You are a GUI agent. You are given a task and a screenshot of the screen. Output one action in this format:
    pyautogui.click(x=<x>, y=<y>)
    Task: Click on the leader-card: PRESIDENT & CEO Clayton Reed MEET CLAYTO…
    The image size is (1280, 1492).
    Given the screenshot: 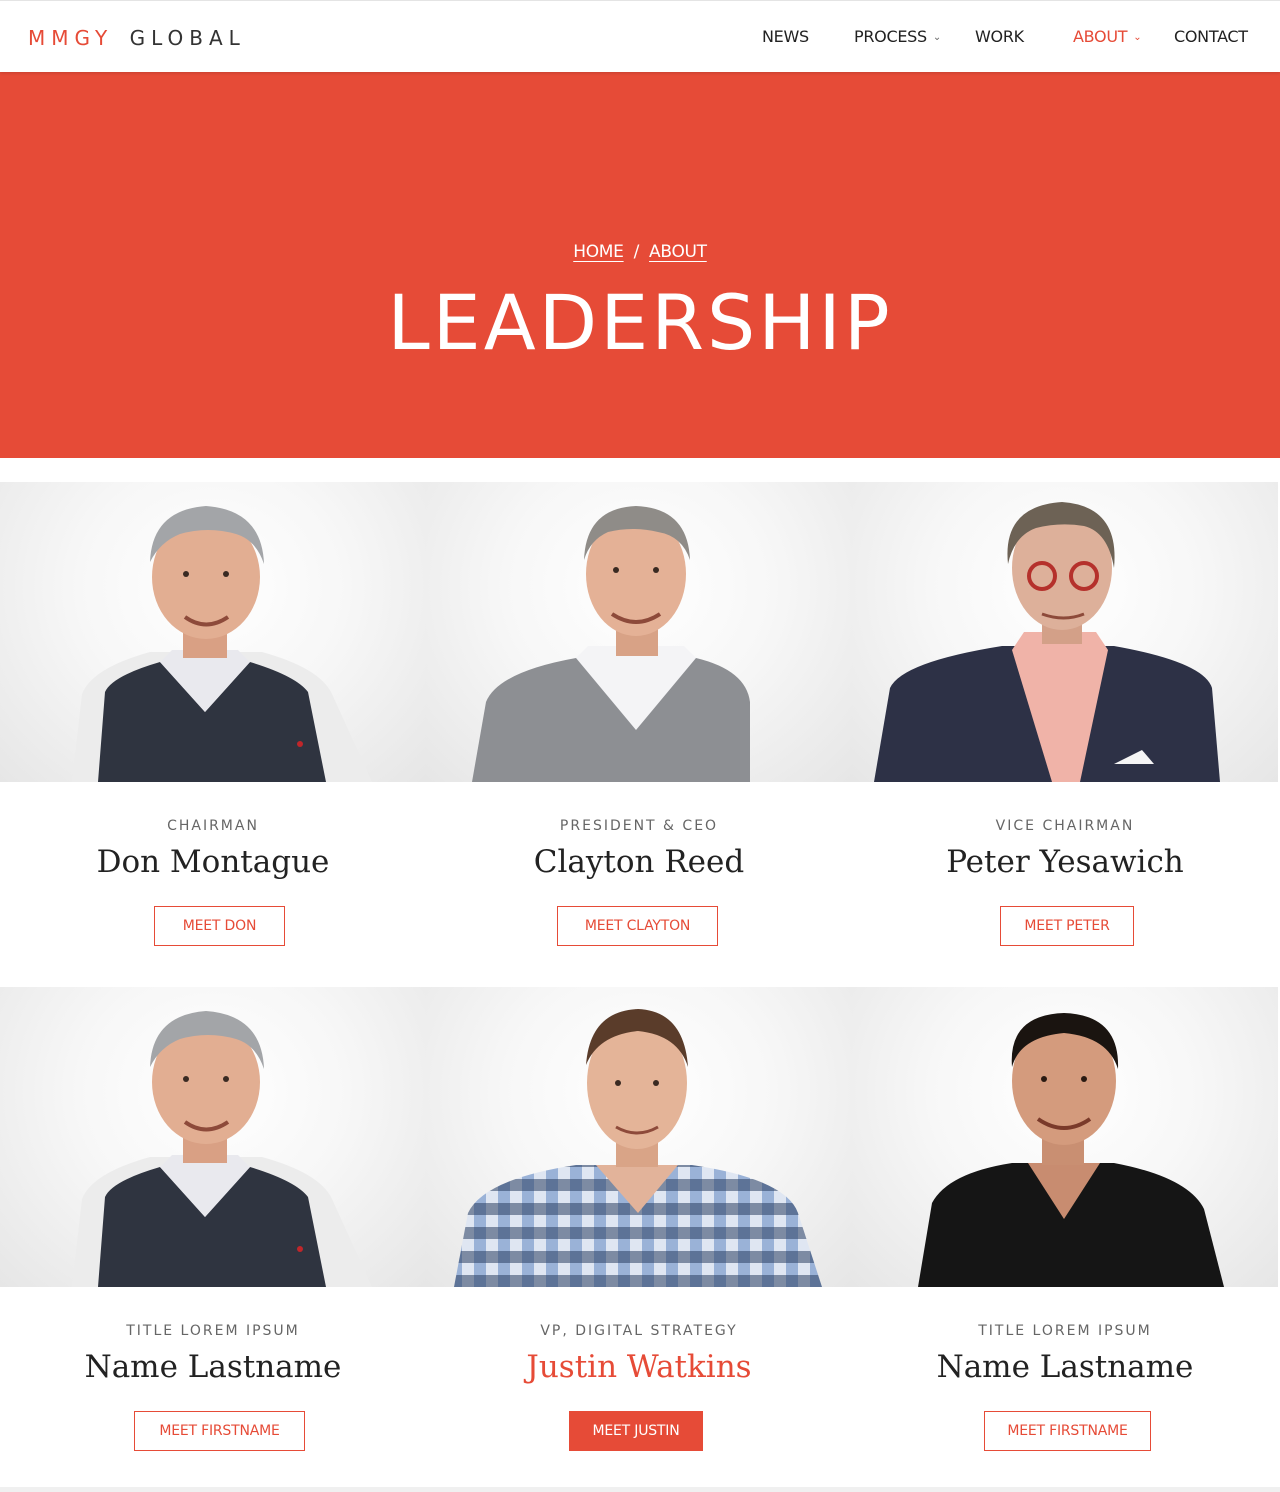 What is the action you would take?
    pyautogui.click(x=639, y=734)
    